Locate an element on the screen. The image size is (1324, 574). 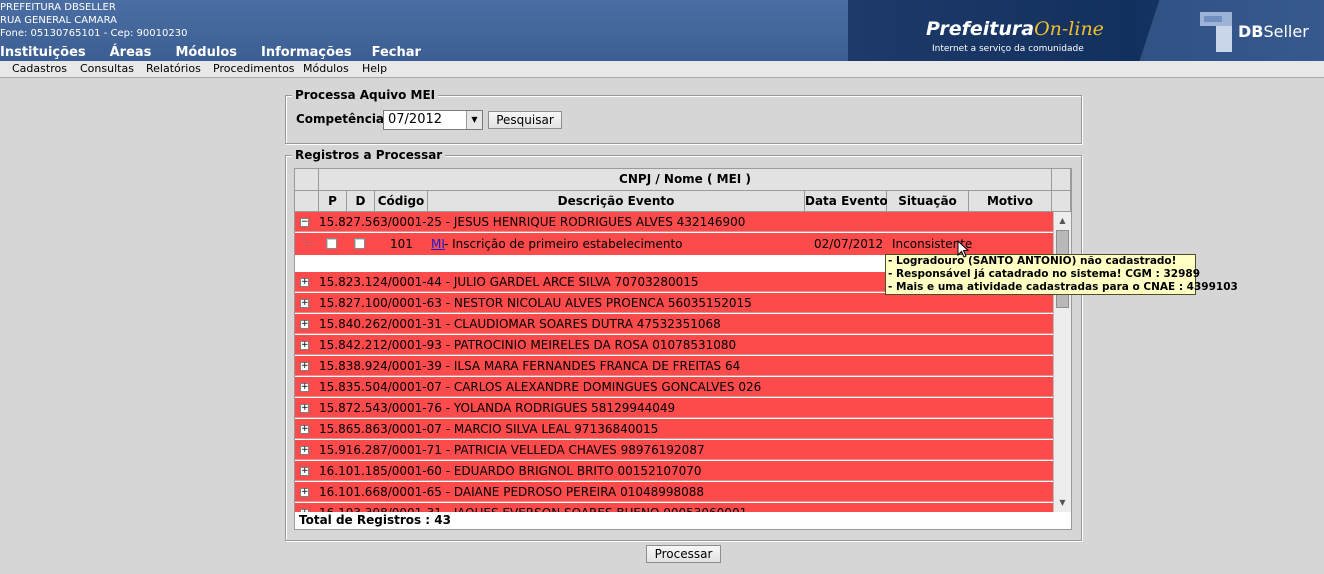
competencia-select: 07/2012 ▼ is located at coordinates (433, 120).